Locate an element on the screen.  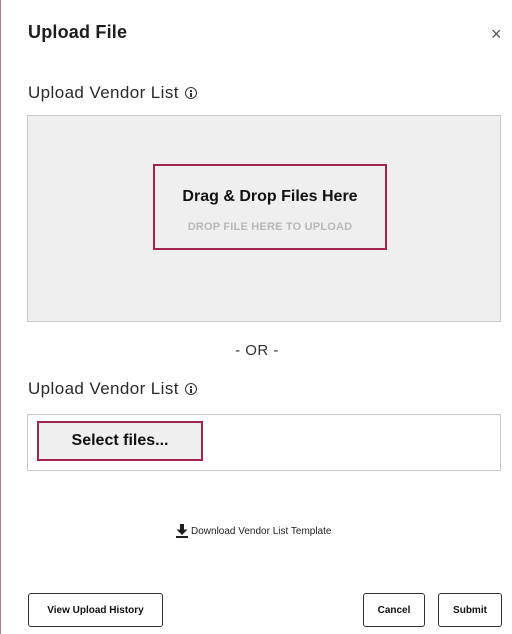
select-vendor-list-label-text: Upload Vendor List is located at coordinates (103, 388).